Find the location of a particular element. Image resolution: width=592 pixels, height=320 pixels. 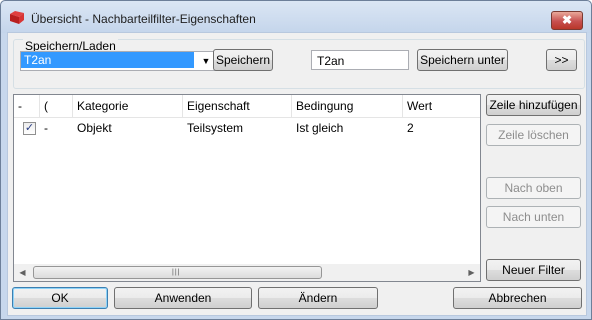

save-button: Speichern is located at coordinates (243, 60).